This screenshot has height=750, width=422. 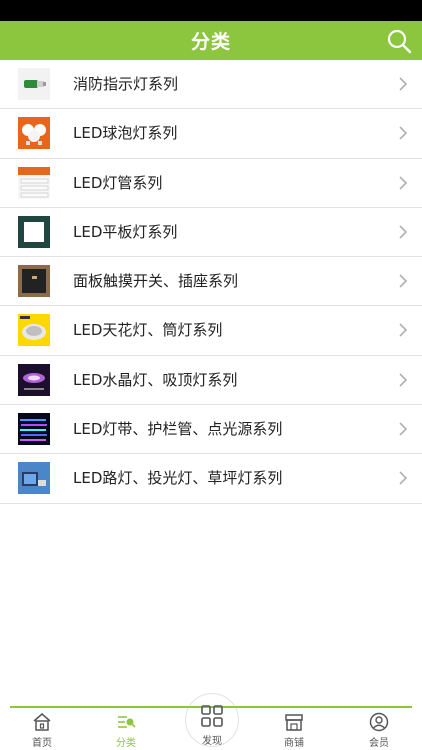 I want to click on app-header: 分类, so click(x=211, y=40).